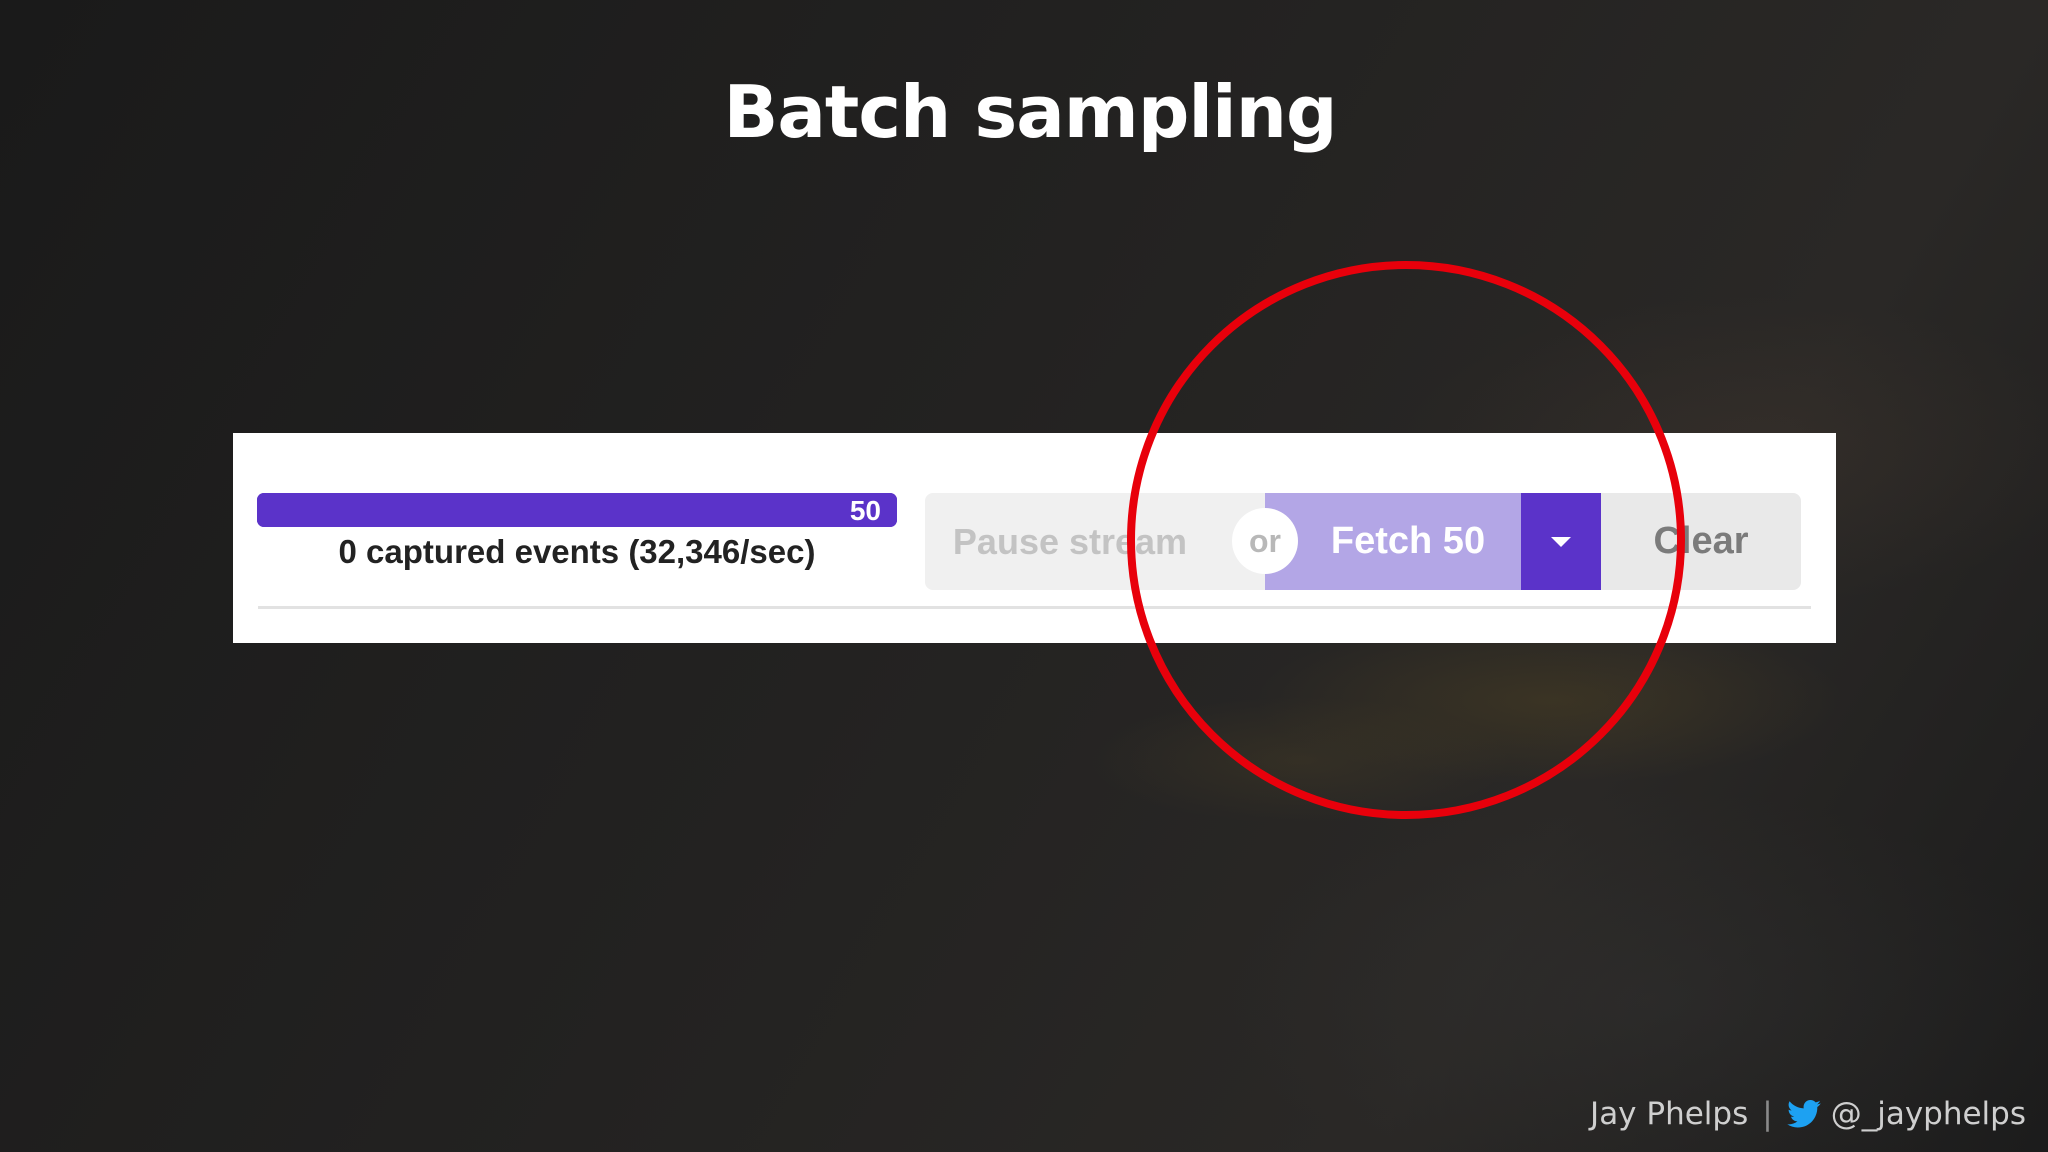  What do you see at coordinates (1030, 112) in the screenshot?
I see `slide-title: Batch sampling` at bounding box center [1030, 112].